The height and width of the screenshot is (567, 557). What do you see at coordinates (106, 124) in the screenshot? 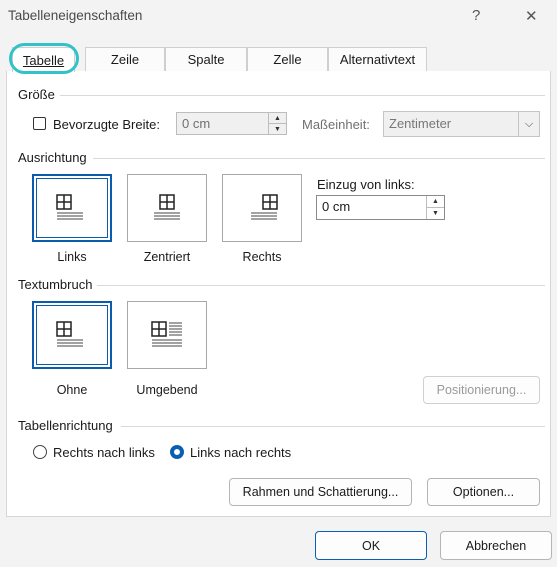
I see `preferred-width-label: Bevorzugte Breite:` at bounding box center [106, 124].